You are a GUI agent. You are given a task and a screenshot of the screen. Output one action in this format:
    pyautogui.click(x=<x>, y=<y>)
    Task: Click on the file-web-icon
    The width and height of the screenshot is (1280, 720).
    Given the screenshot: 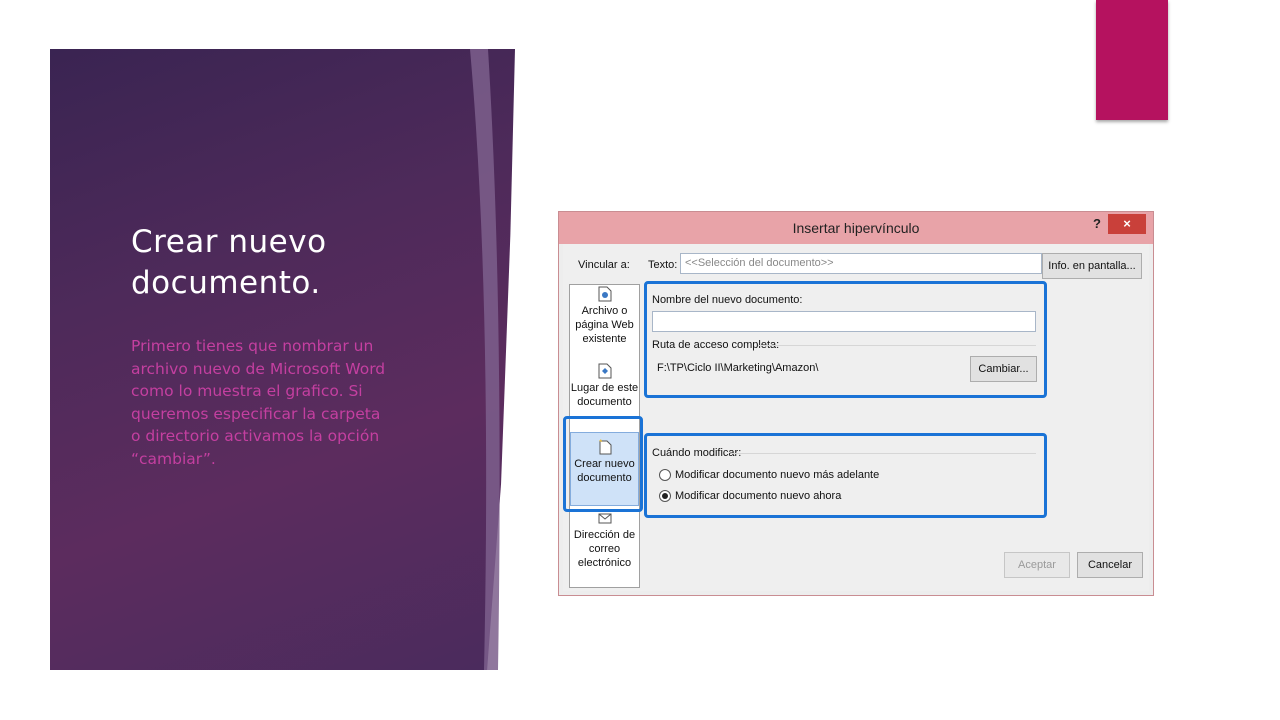 What is the action you would take?
    pyautogui.click(x=604, y=294)
    